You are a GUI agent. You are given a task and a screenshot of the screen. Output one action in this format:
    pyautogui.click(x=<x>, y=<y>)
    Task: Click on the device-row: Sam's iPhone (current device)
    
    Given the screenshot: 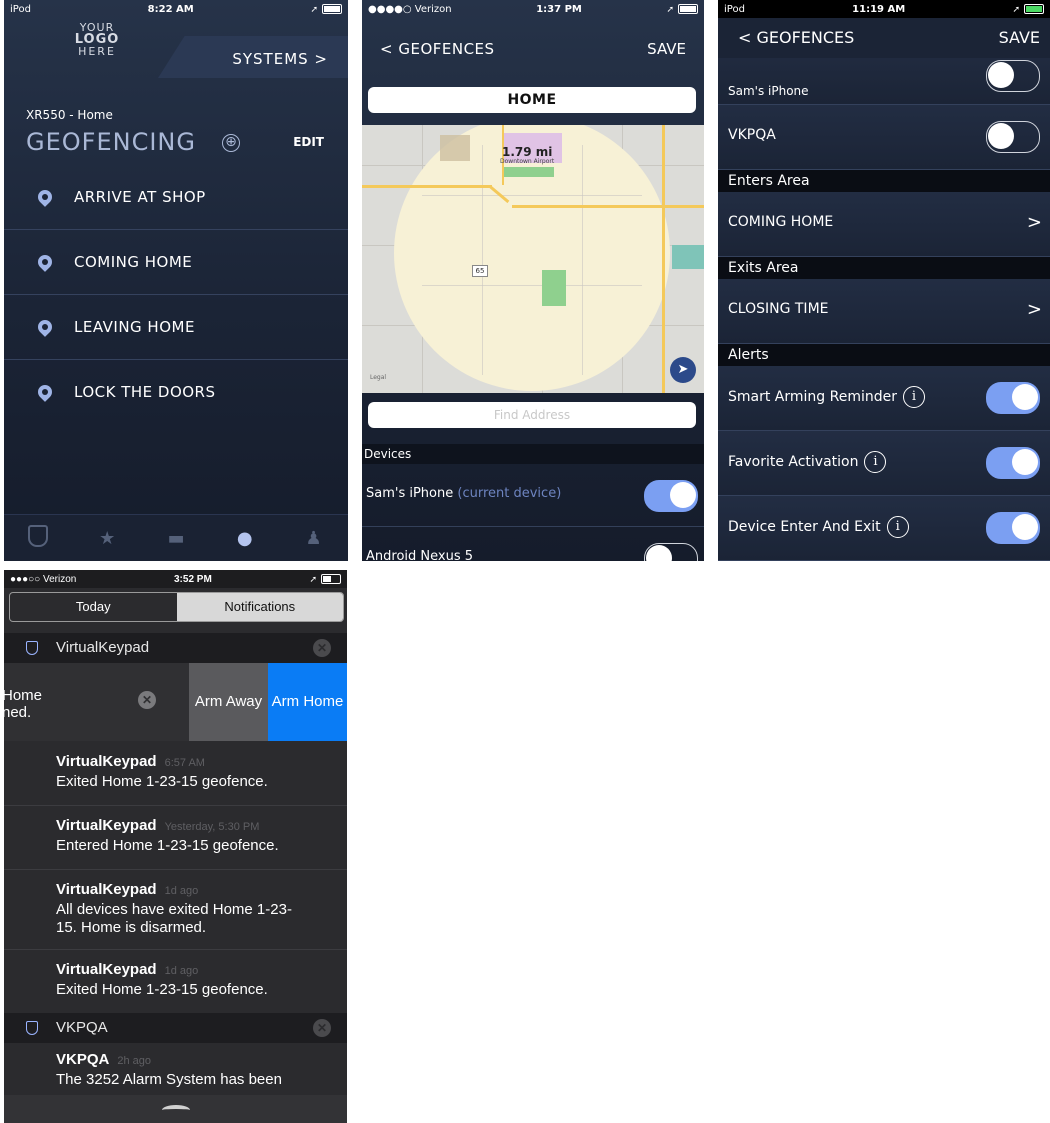 What is the action you would take?
    pyautogui.click(x=533, y=495)
    